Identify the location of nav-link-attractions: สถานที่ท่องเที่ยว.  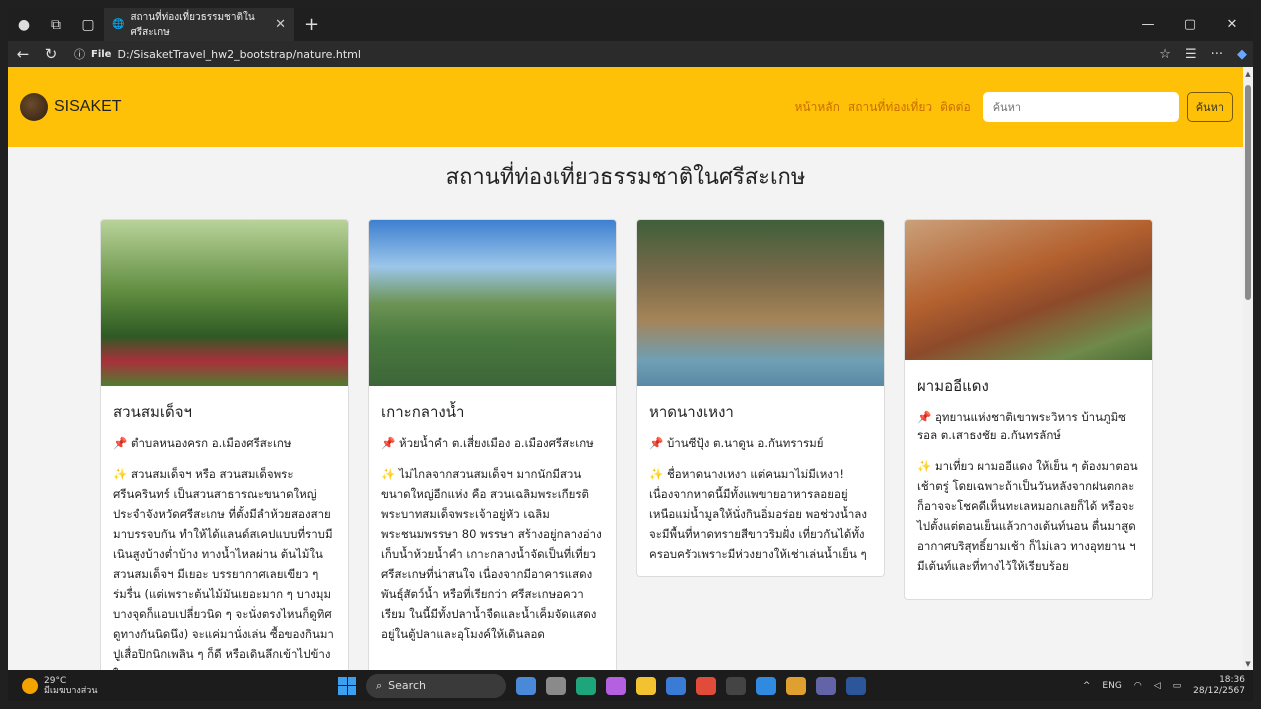
(890, 107).